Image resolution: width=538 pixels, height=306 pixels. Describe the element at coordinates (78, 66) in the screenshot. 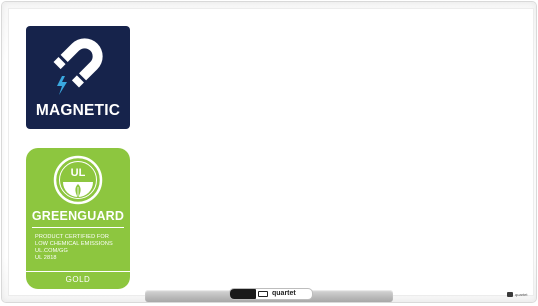

I see `horseshoe-magnet-icon` at that location.